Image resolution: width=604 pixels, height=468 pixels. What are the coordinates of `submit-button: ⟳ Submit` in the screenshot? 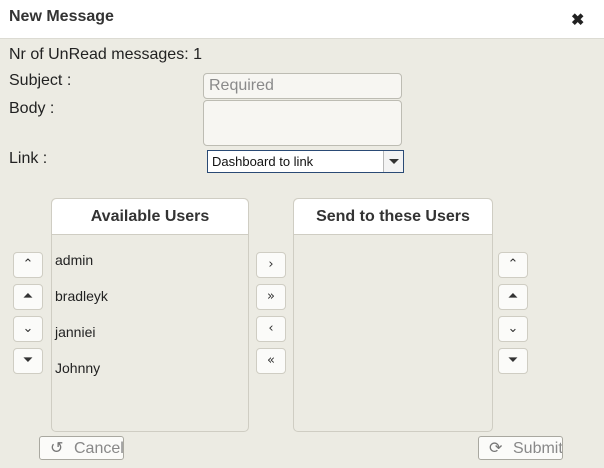 It's located at (520, 448).